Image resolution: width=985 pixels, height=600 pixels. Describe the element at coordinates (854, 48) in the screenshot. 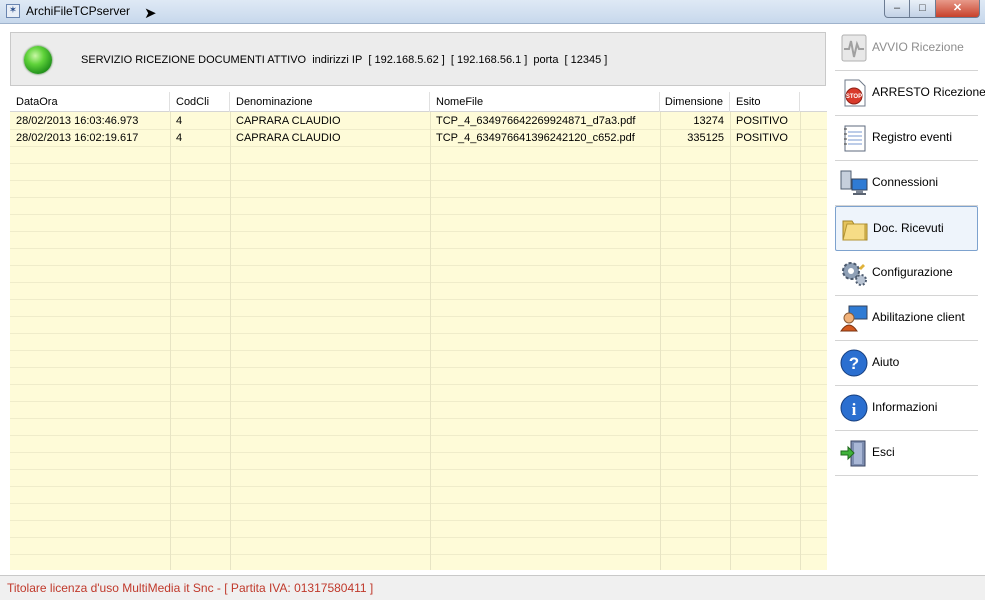

I see `waveform-icon` at that location.